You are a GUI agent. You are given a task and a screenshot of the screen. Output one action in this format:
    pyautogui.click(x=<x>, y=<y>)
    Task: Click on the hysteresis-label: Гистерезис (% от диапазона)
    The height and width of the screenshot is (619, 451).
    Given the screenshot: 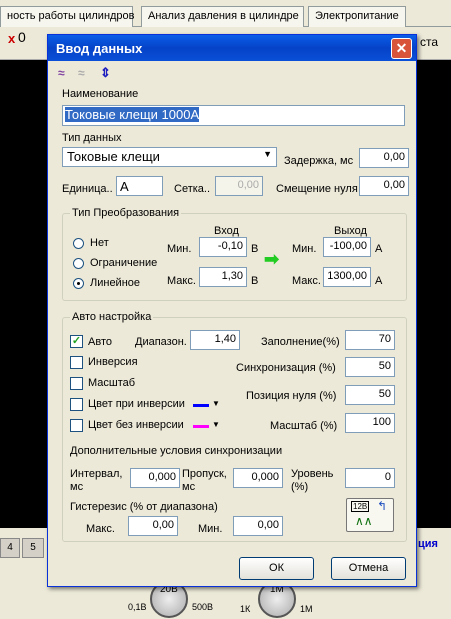 What is the action you would take?
    pyautogui.click(x=144, y=507)
    